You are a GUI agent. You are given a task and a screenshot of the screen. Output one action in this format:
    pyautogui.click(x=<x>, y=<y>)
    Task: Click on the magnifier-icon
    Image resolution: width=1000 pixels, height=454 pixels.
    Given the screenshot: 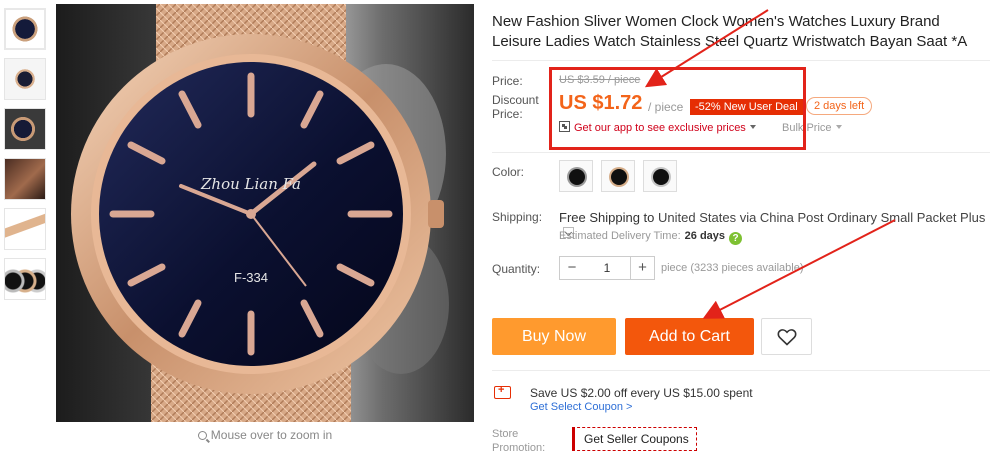 What is the action you would take?
    pyautogui.click(x=202, y=435)
    